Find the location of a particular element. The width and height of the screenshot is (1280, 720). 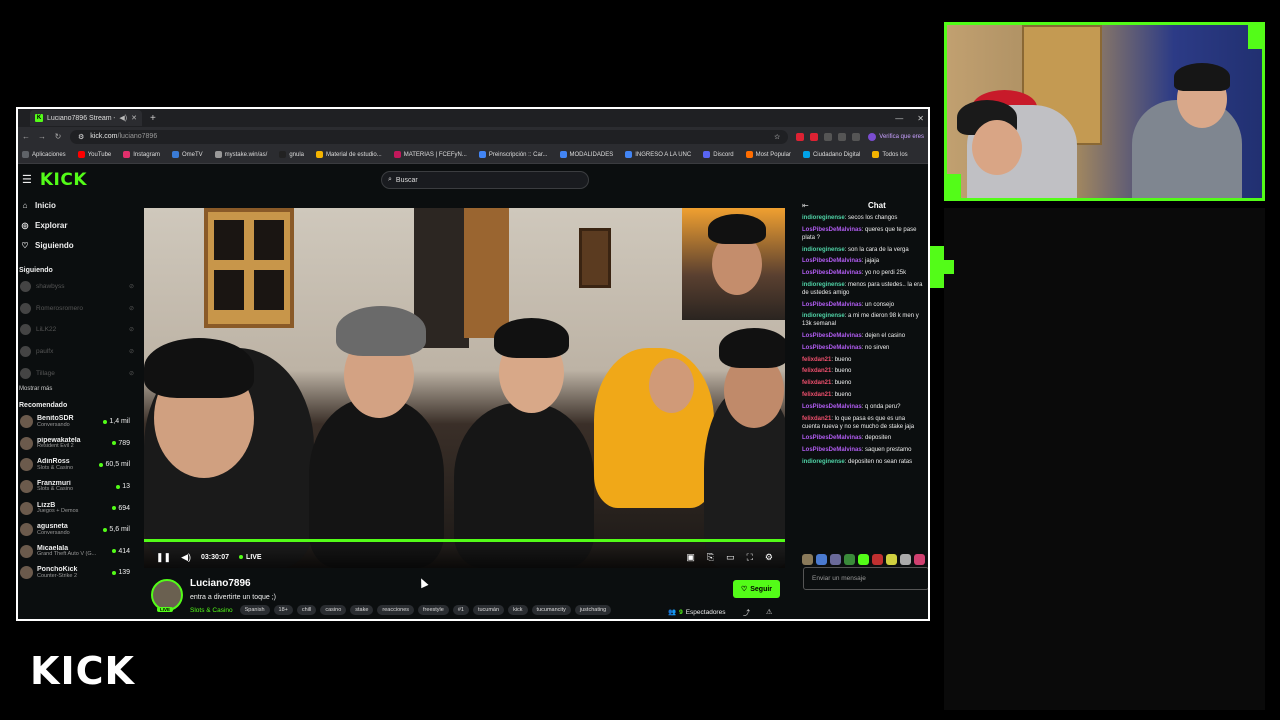

following-item: shawbyss ⊘ is located at coordinates (76, 287).